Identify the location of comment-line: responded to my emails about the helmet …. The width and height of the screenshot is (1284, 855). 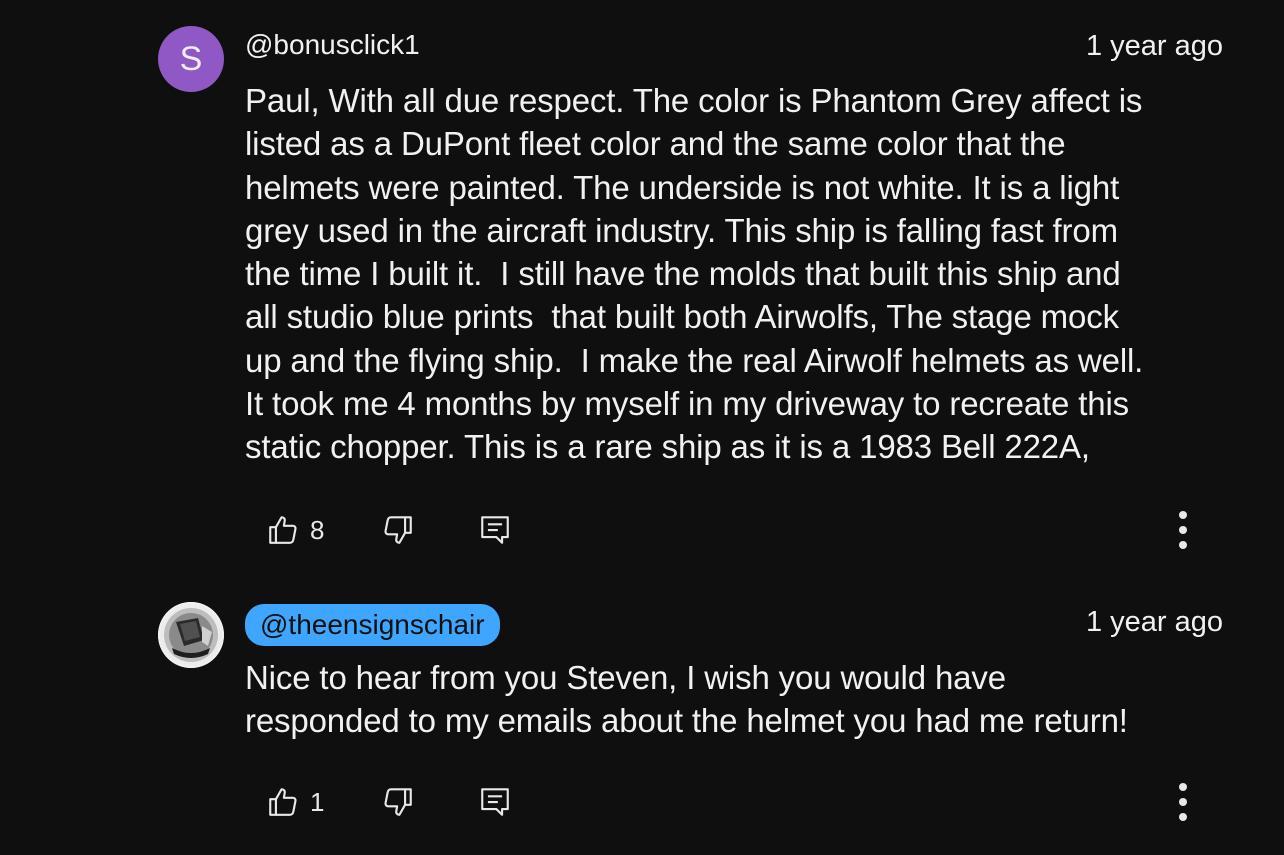
(686, 721).